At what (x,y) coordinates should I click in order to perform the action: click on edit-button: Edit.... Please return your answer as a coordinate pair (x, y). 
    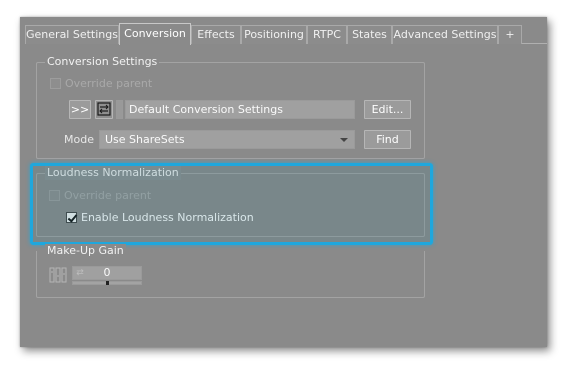
    Looking at the image, I should click on (387, 109).